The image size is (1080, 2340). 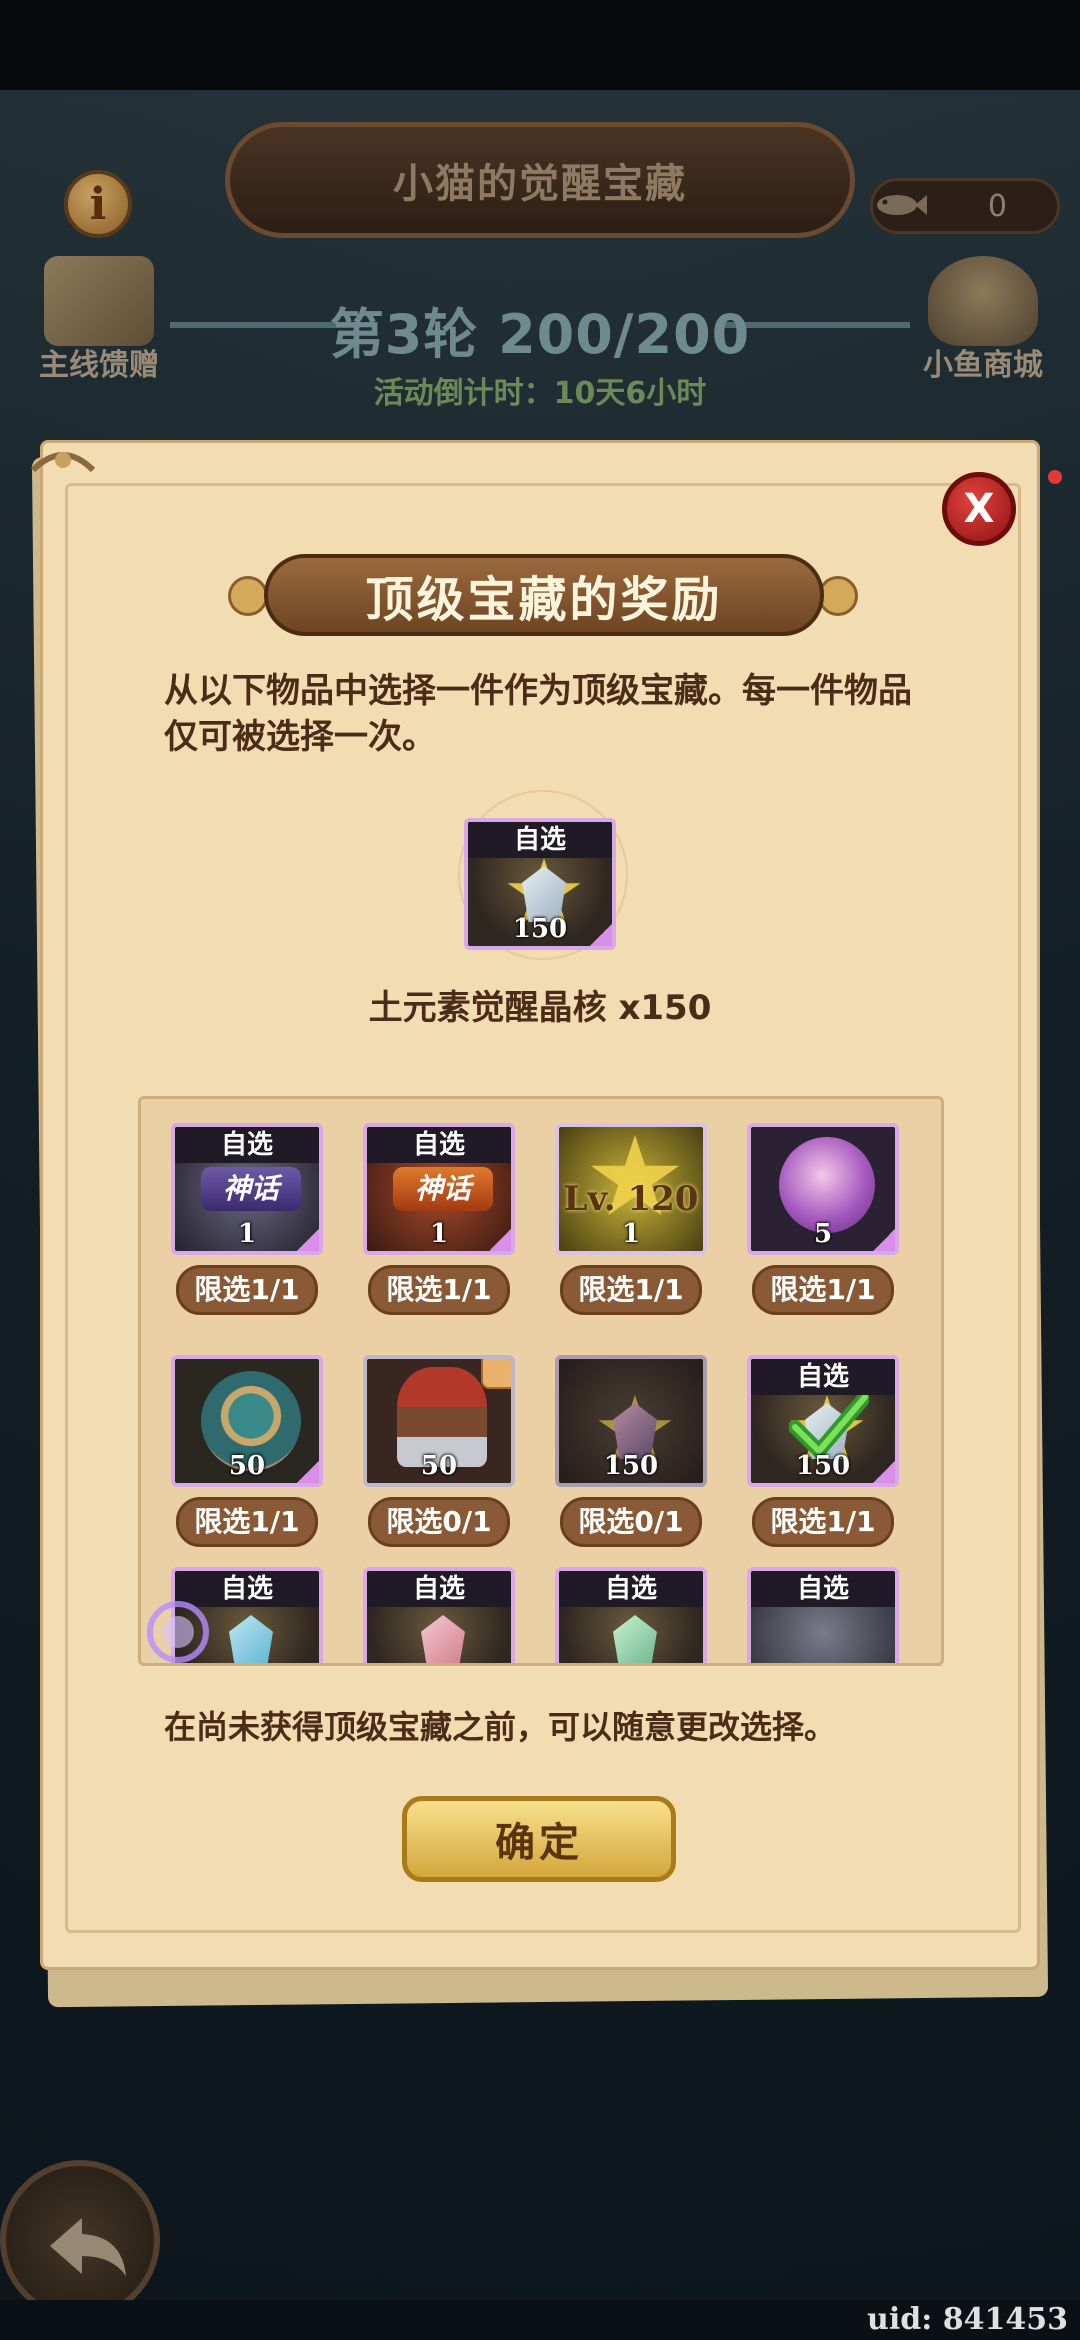 I want to click on ribbon-pin-icon, so click(x=63, y=462).